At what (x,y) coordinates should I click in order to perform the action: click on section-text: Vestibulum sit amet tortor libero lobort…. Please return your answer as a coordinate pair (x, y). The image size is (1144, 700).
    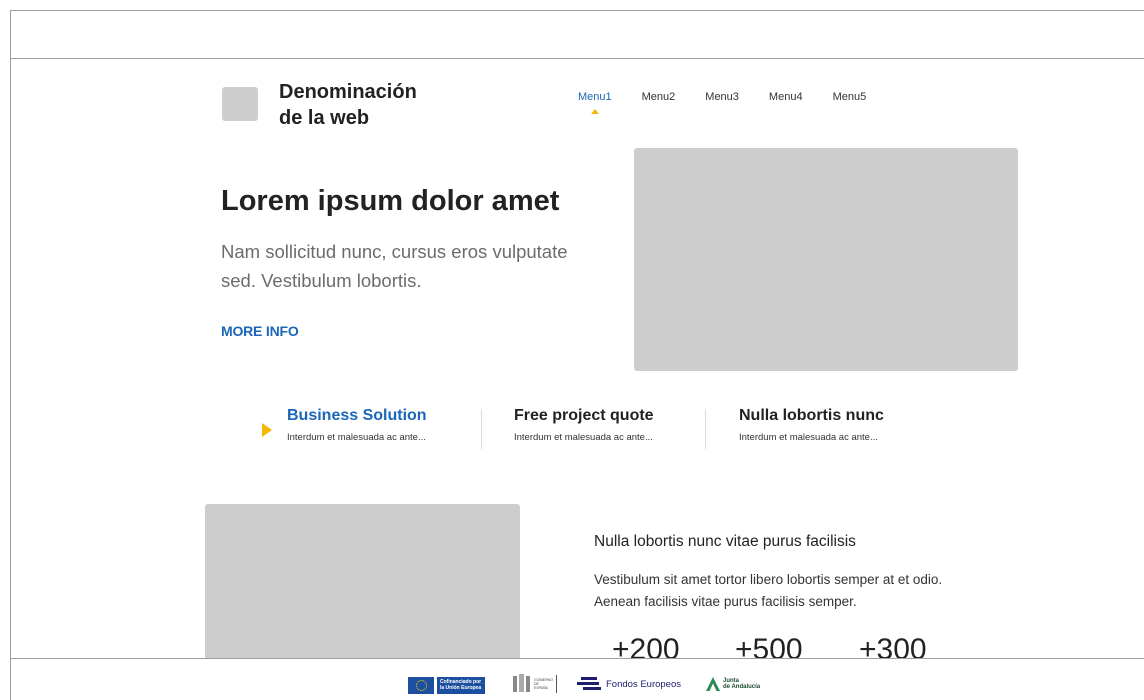
    Looking at the image, I should click on (768, 590).